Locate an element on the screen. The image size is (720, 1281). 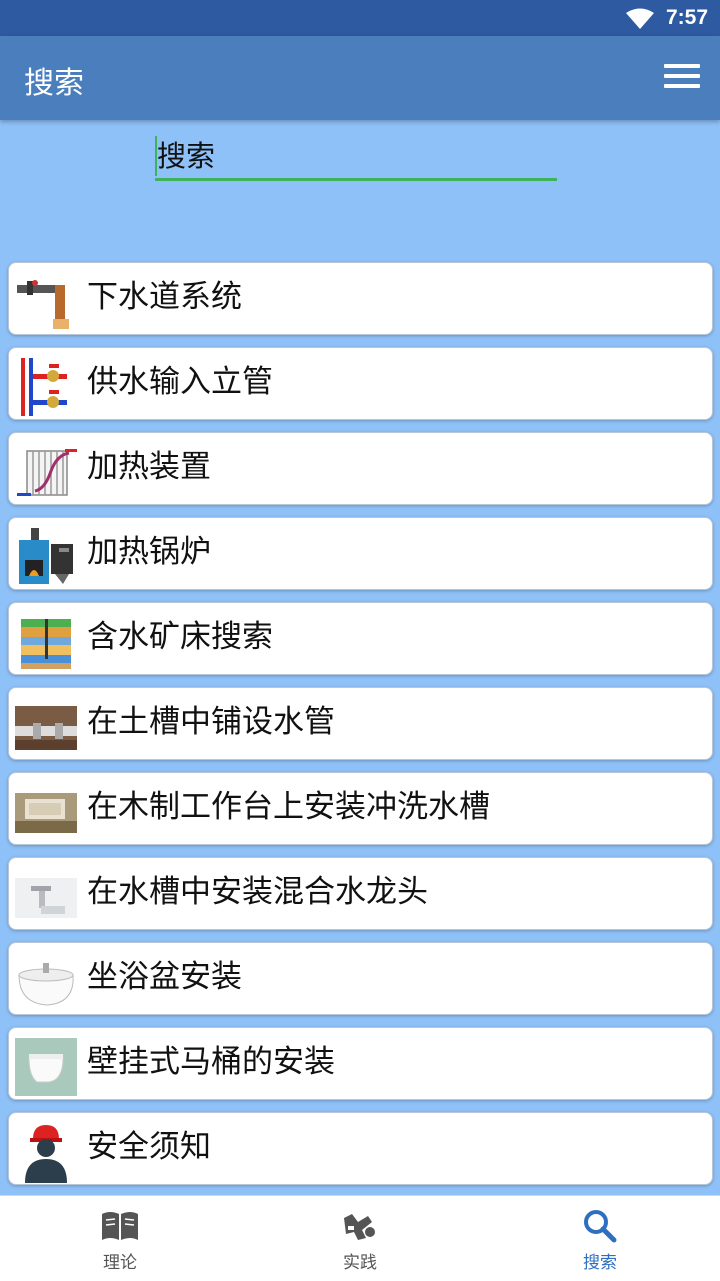
list-item-trench-pipe: 在土槽中铺设水管 is located at coordinates (360, 723).